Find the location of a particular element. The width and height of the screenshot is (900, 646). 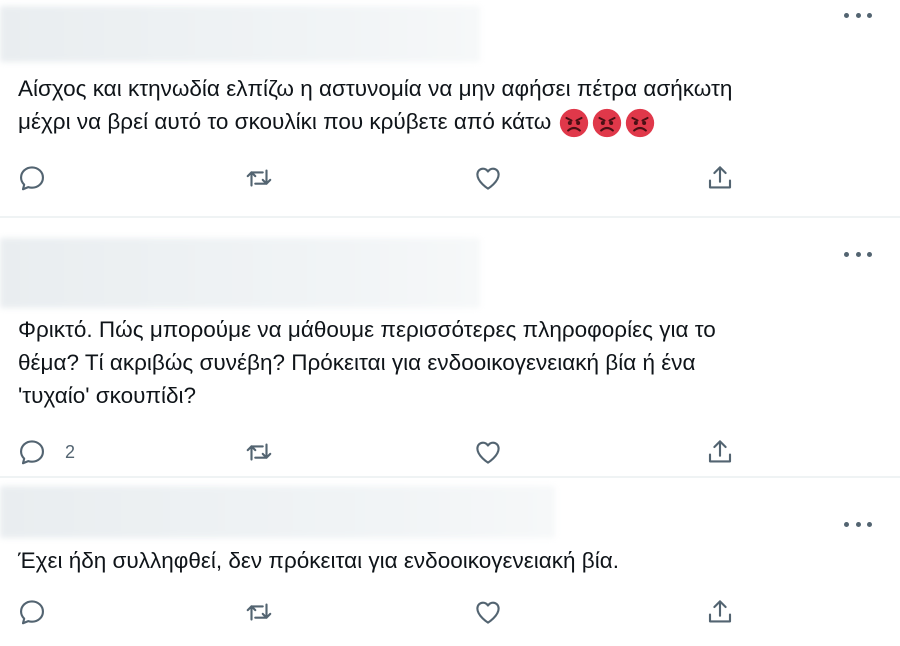

emoji-group is located at coordinates (607, 123).